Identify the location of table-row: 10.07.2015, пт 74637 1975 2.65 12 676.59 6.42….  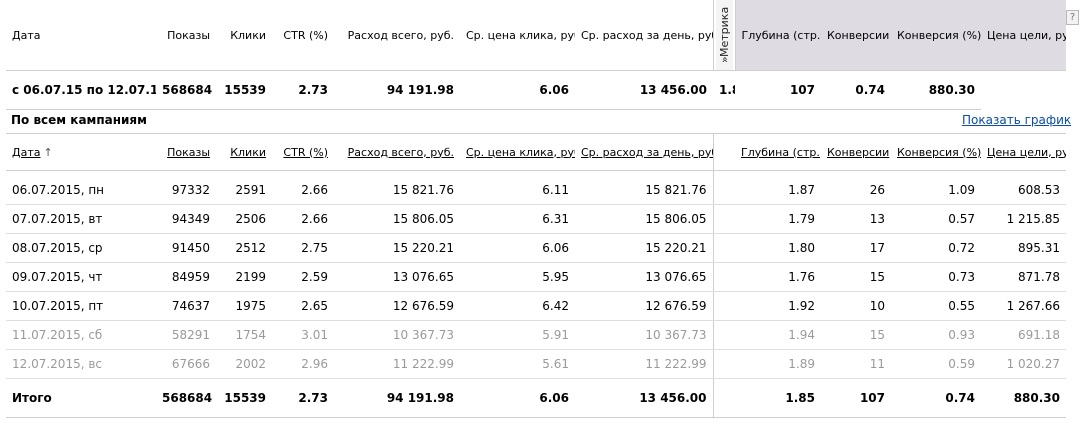
(536, 306).